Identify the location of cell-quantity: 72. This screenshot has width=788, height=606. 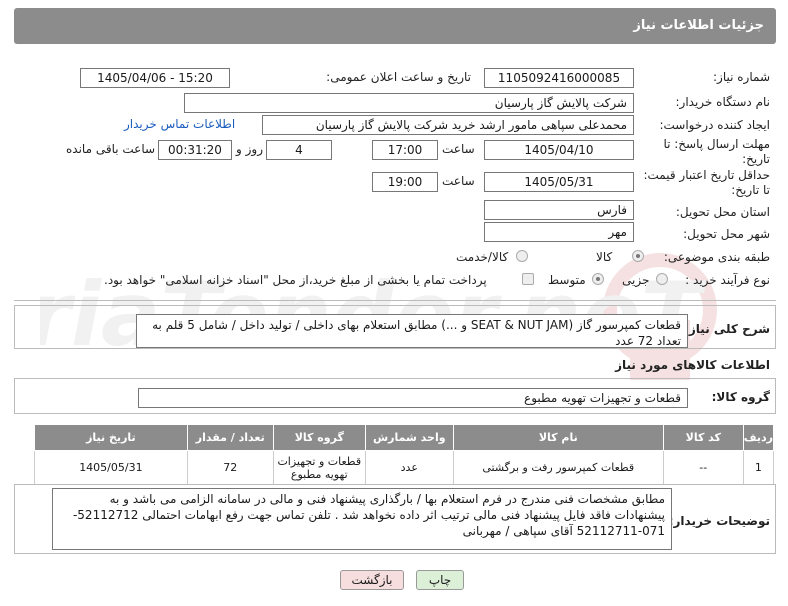
(230, 467).